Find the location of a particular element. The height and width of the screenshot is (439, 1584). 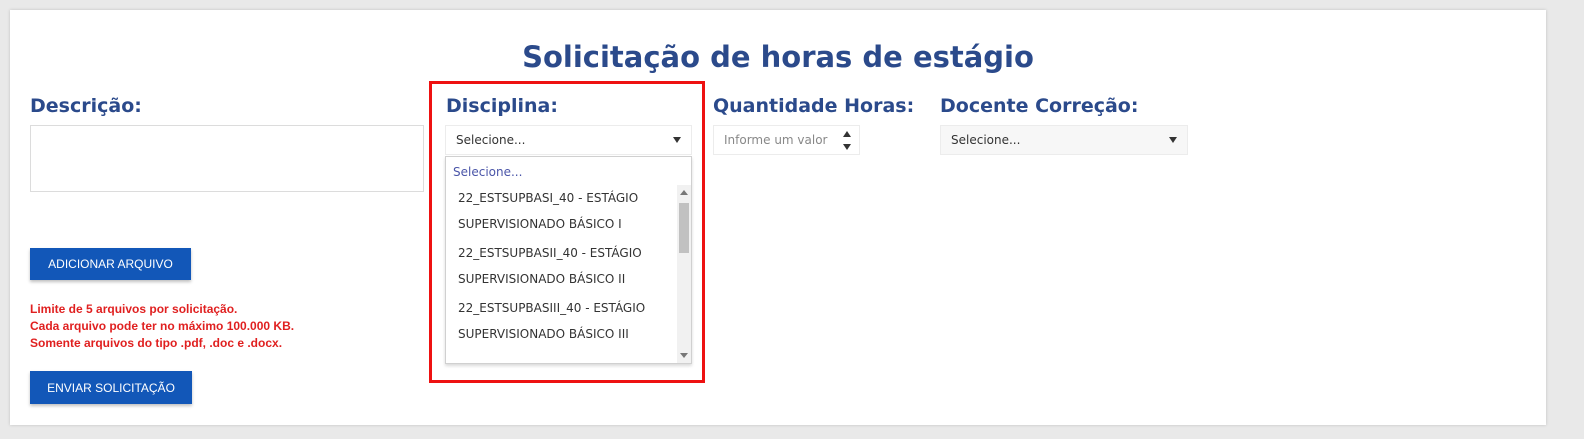

scroll-down-icon is located at coordinates (684, 355).